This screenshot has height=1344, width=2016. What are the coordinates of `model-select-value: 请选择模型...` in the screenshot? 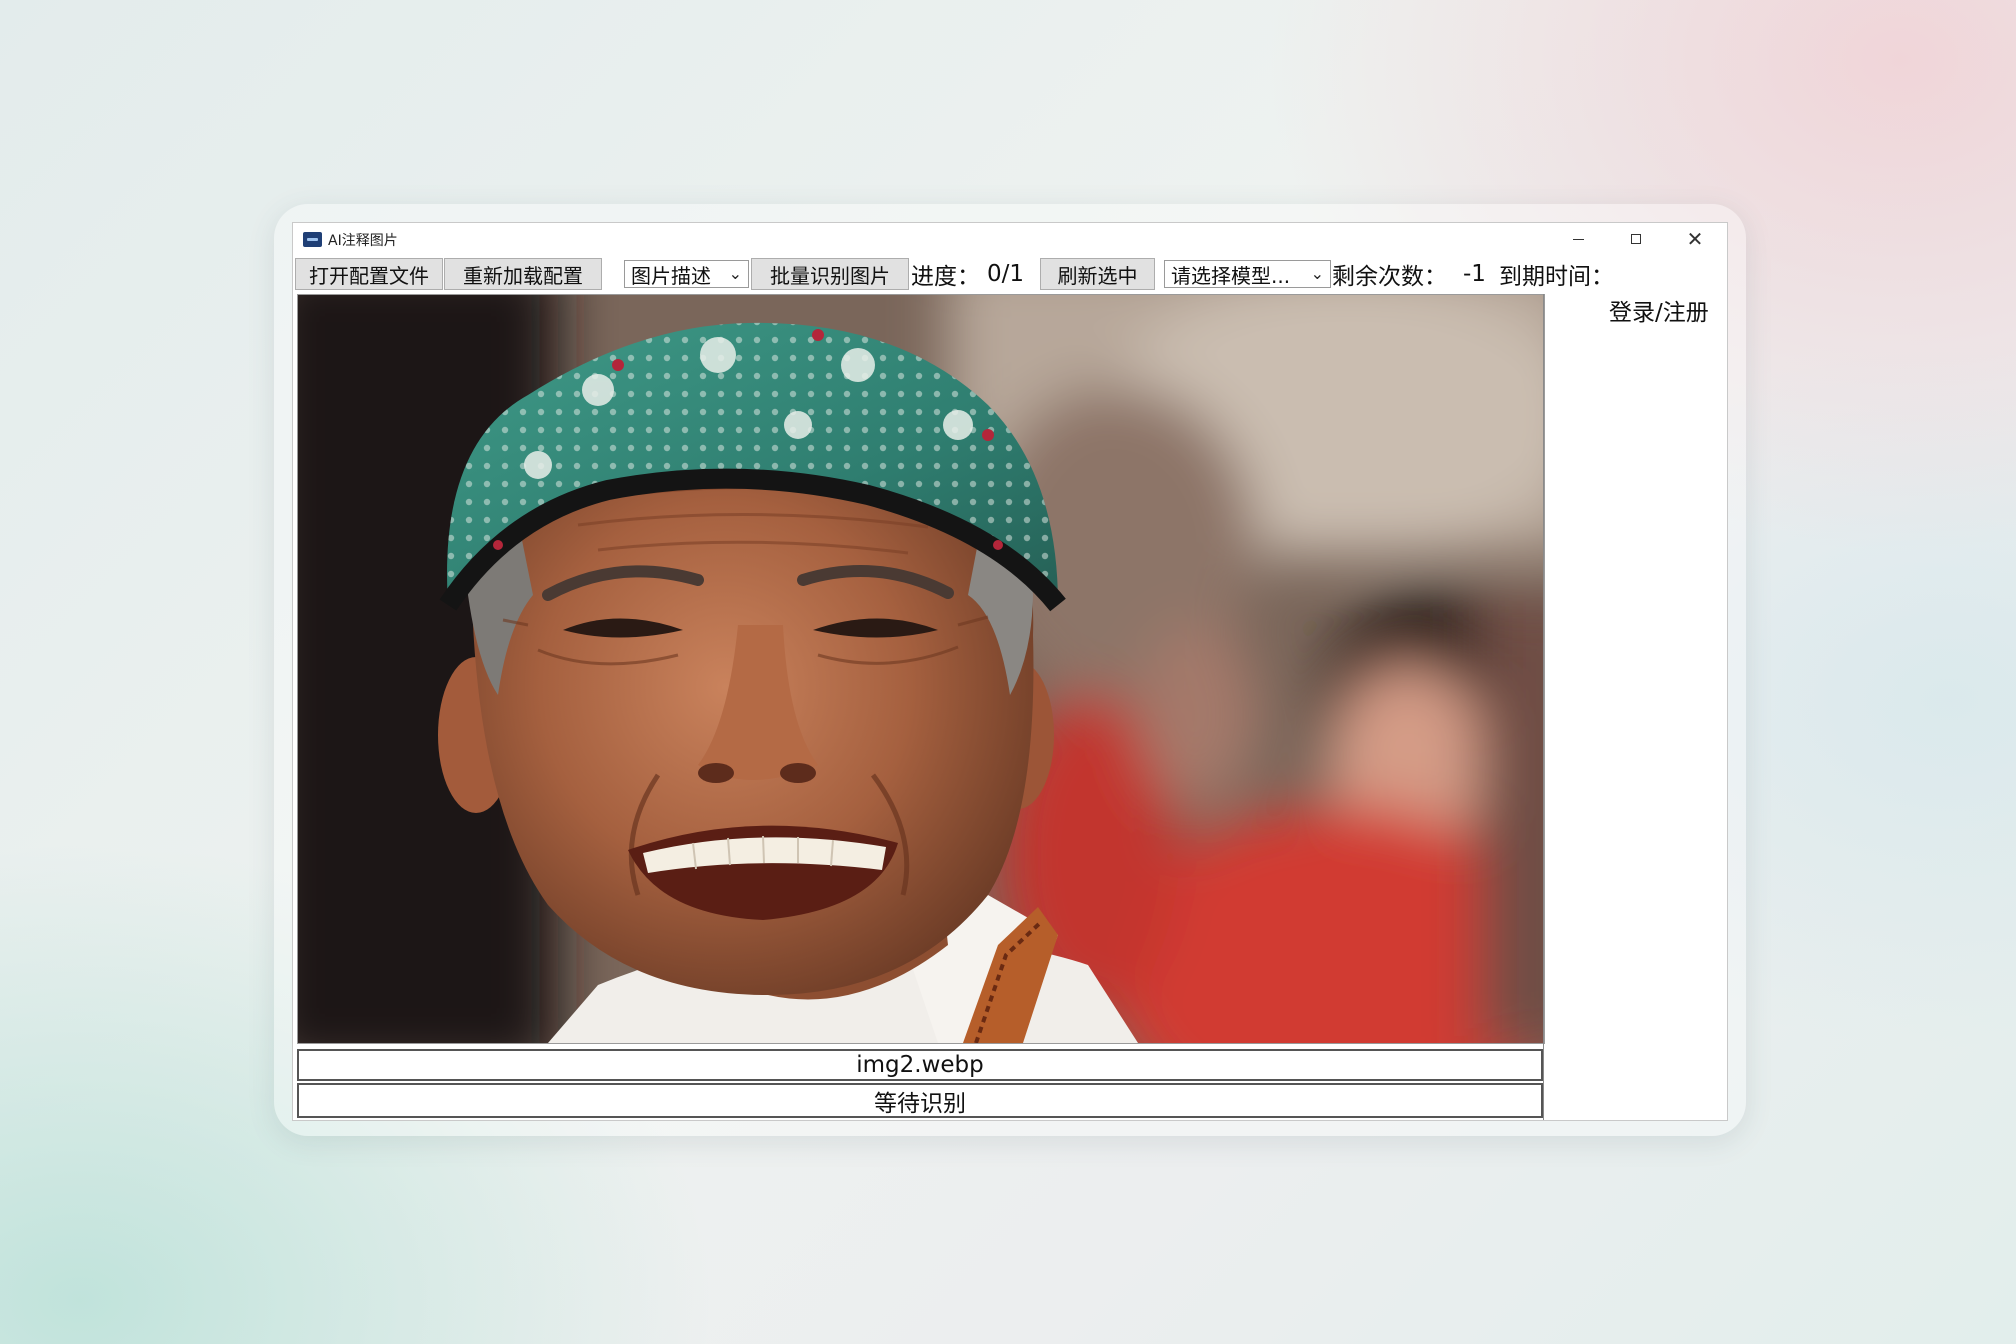 It's located at (1231, 275).